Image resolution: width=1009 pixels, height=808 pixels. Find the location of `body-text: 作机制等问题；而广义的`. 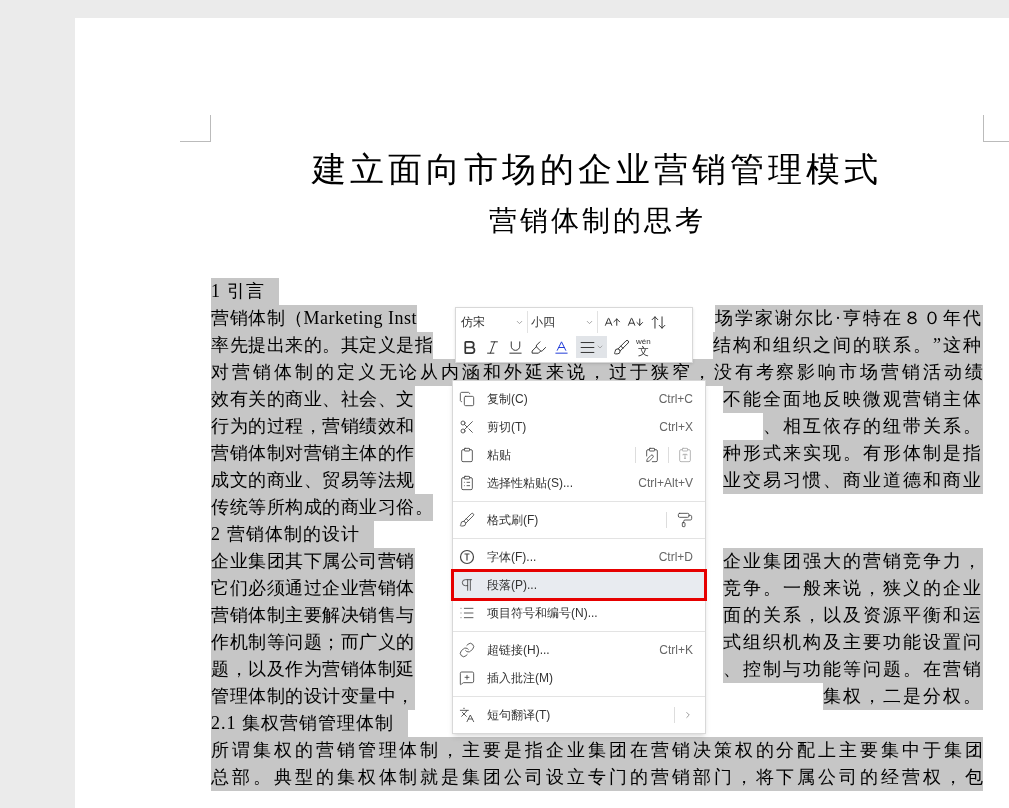

body-text: 作机制等问题；而广义的 is located at coordinates (313, 642).